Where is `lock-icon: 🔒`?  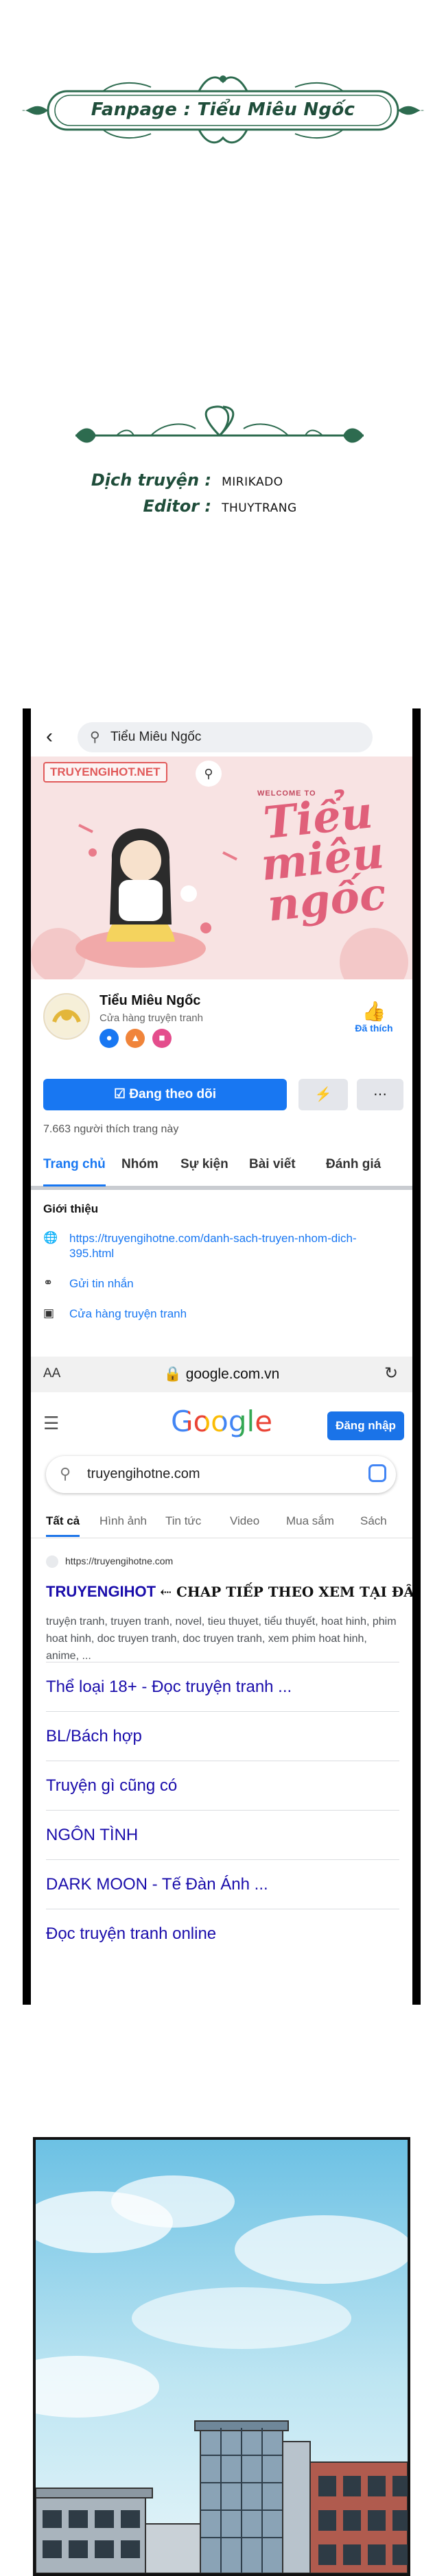
lock-icon: 🔒 is located at coordinates (174, 1374).